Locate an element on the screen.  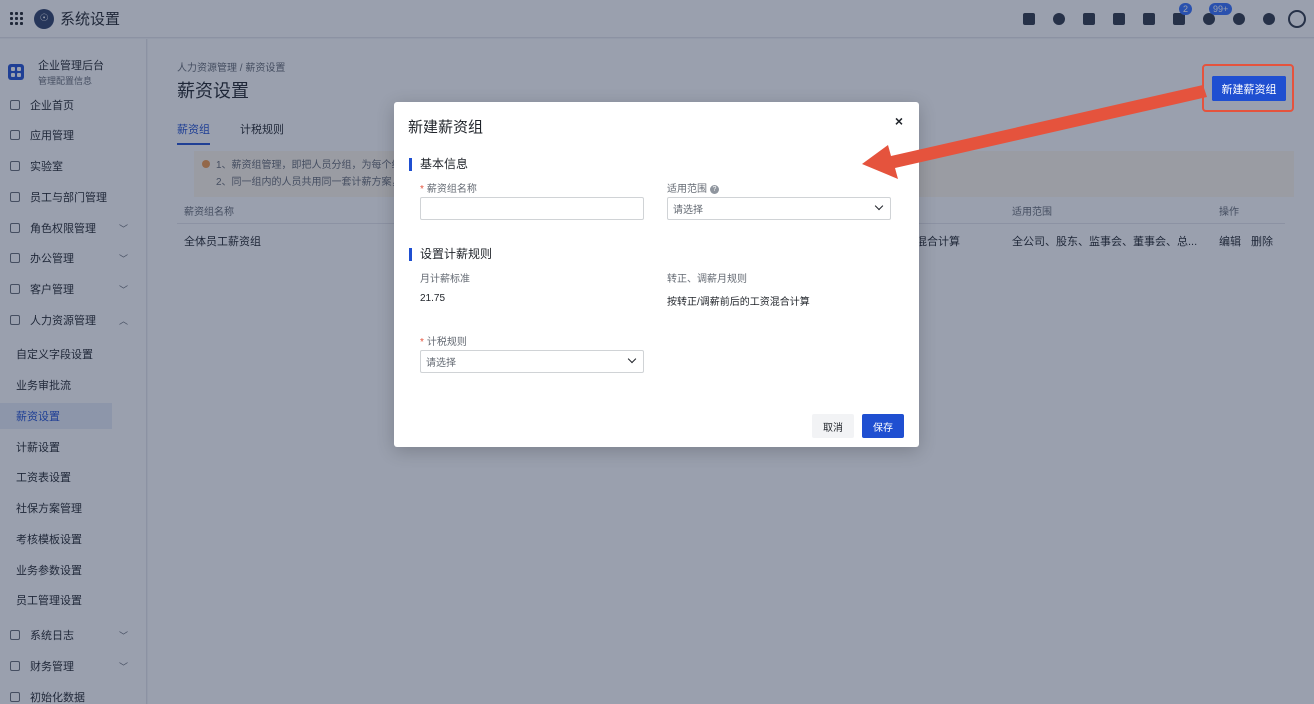
monthly-standard-value: 21.75 is located at coordinates (433, 298).